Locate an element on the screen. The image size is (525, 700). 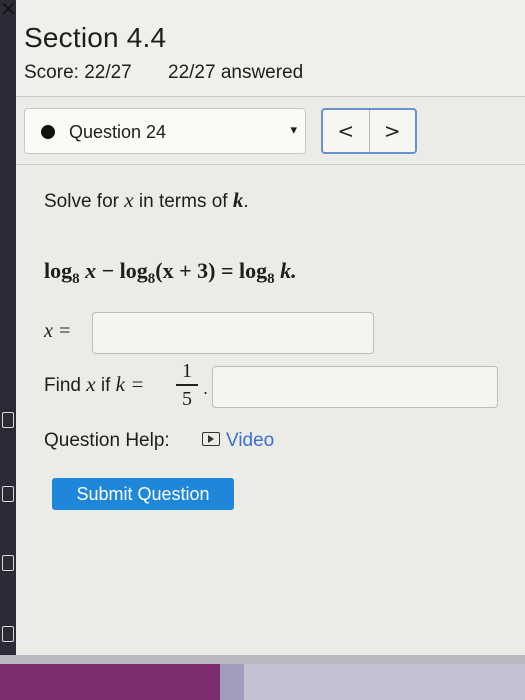
question-help-label: Question Help: is located at coordinates (107, 440).